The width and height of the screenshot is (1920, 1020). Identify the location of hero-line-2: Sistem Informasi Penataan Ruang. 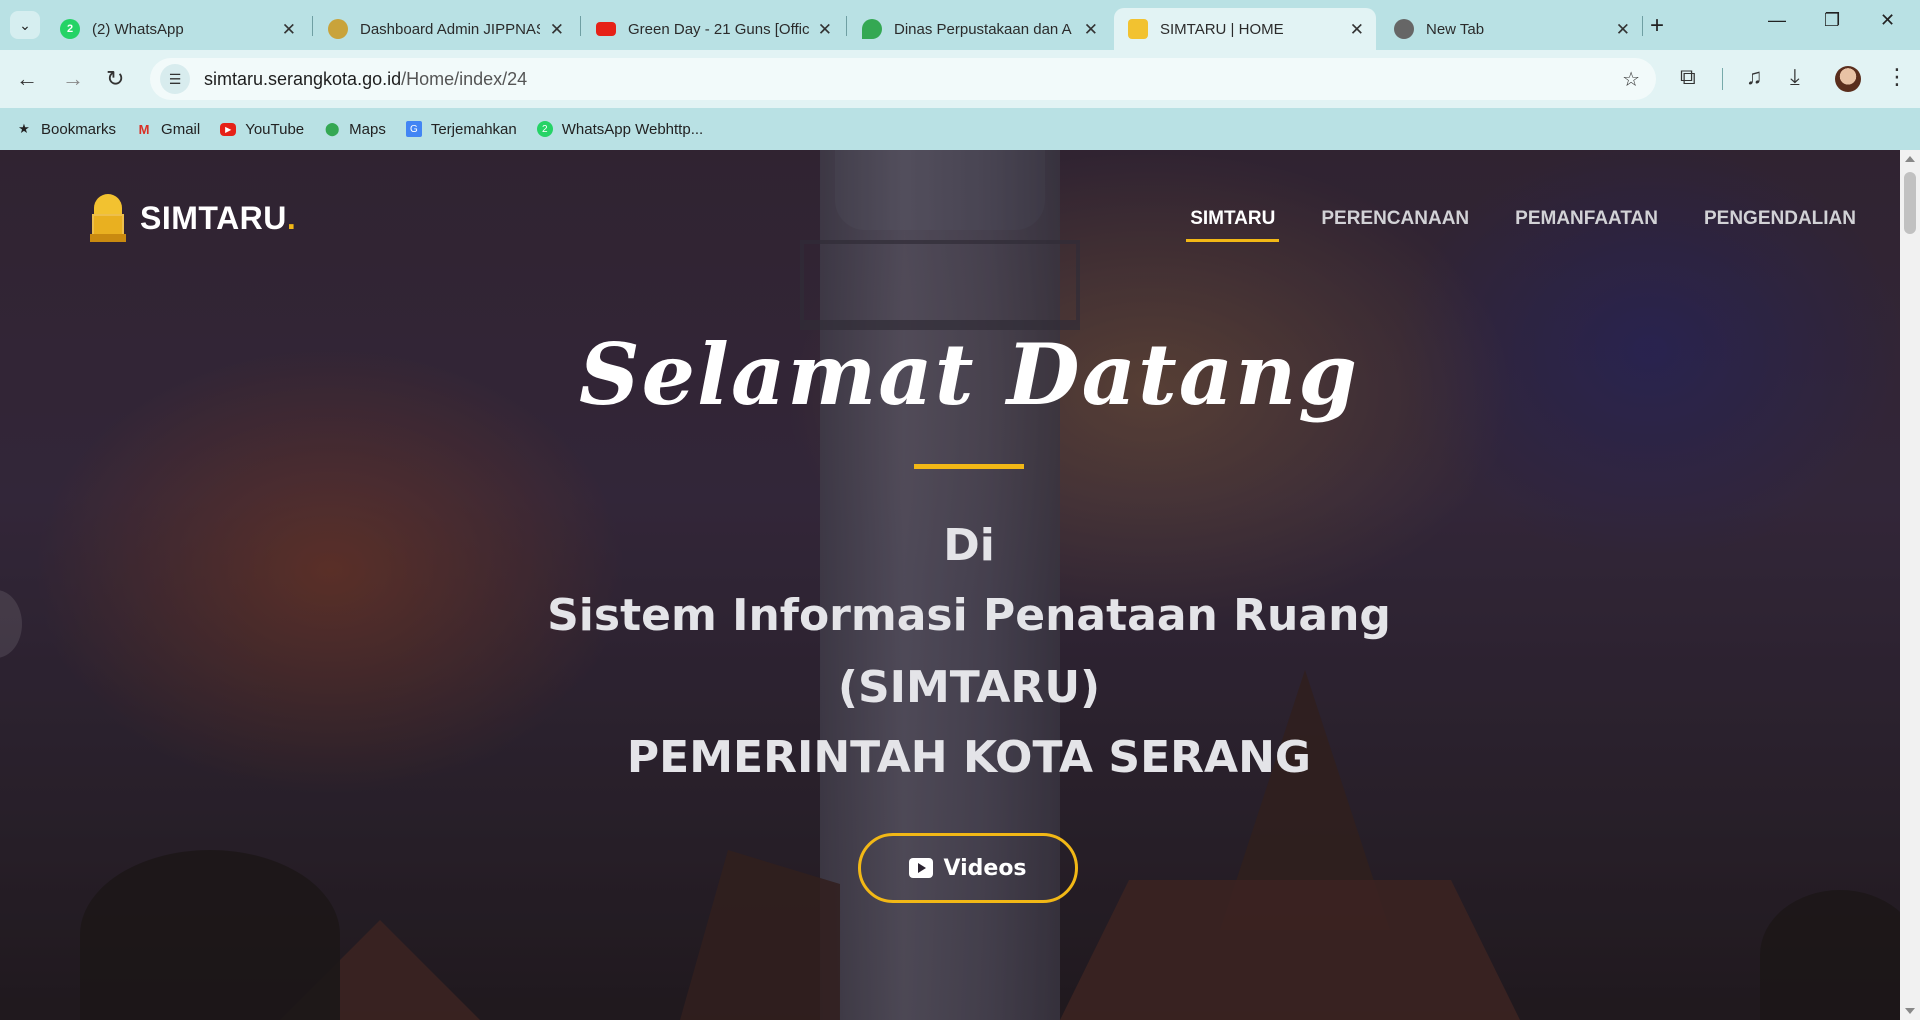
(969, 615).